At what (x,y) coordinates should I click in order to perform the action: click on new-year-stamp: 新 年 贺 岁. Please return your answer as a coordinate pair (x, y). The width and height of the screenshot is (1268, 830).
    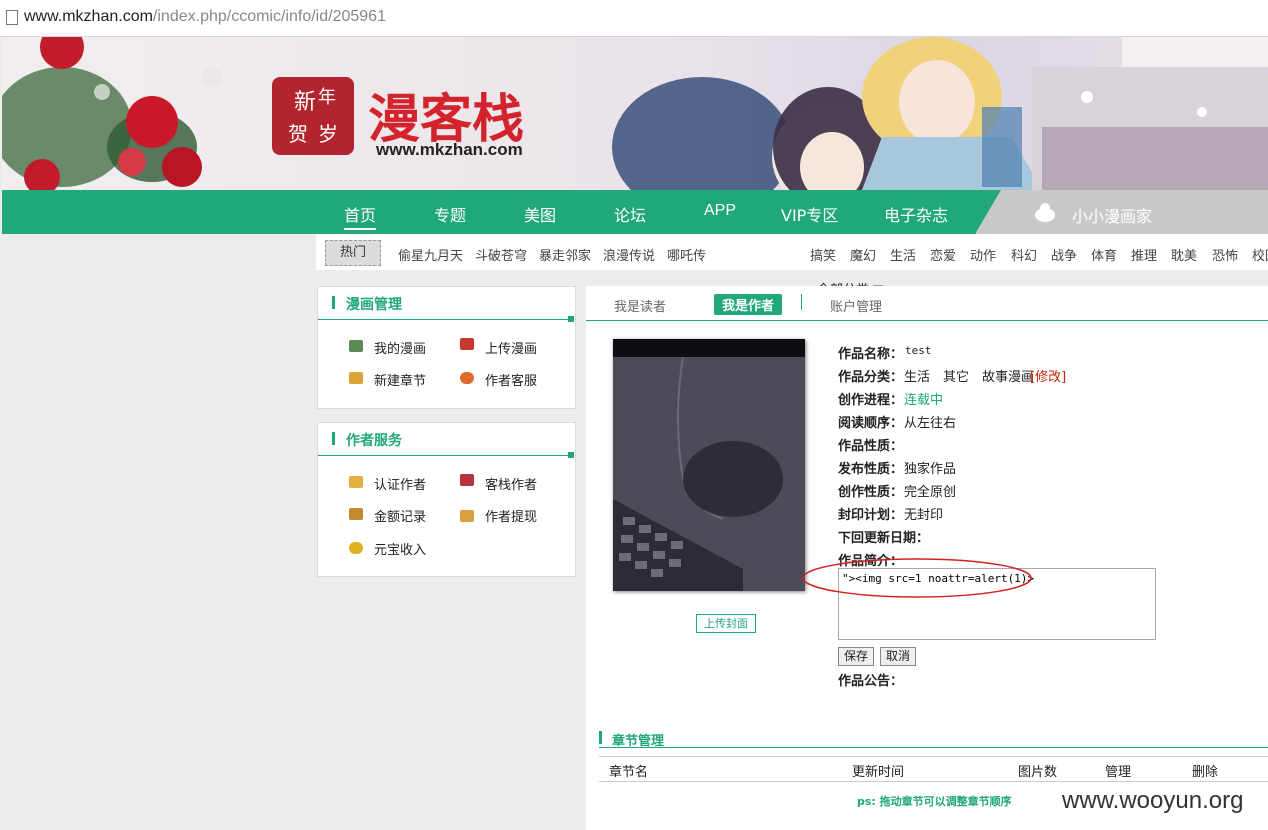
    Looking at the image, I should click on (313, 116).